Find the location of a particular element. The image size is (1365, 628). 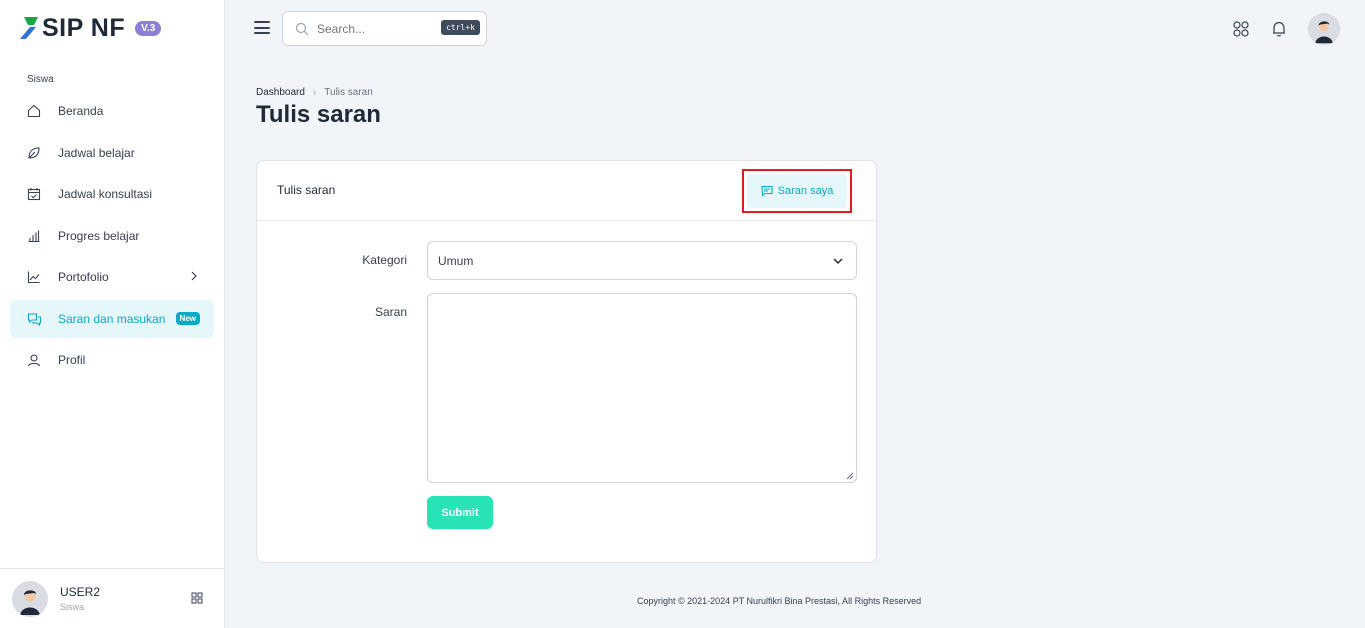

chevron-right-icon: › is located at coordinates (314, 92).